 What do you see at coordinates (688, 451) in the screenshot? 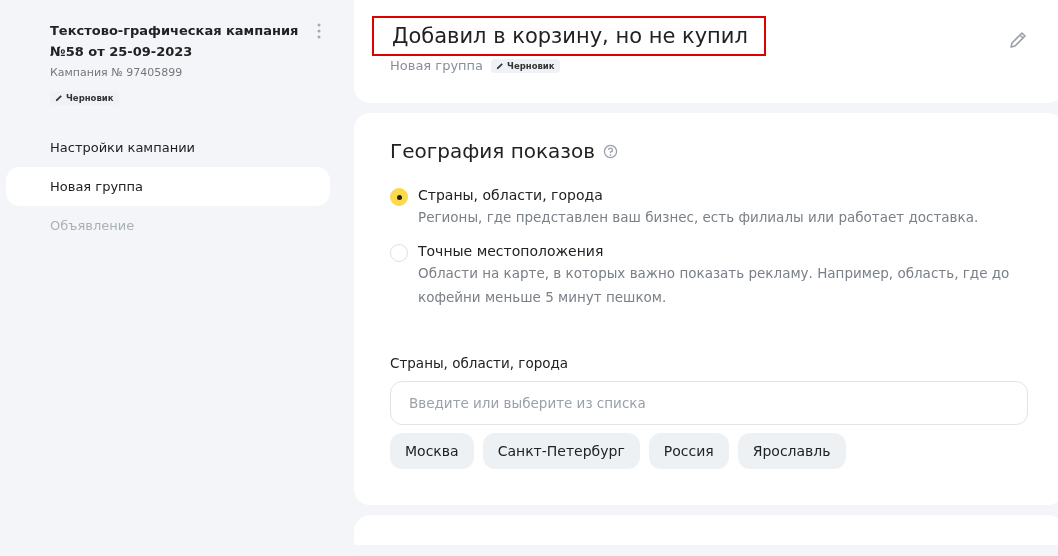
I see `region-chip: Россия` at bounding box center [688, 451].